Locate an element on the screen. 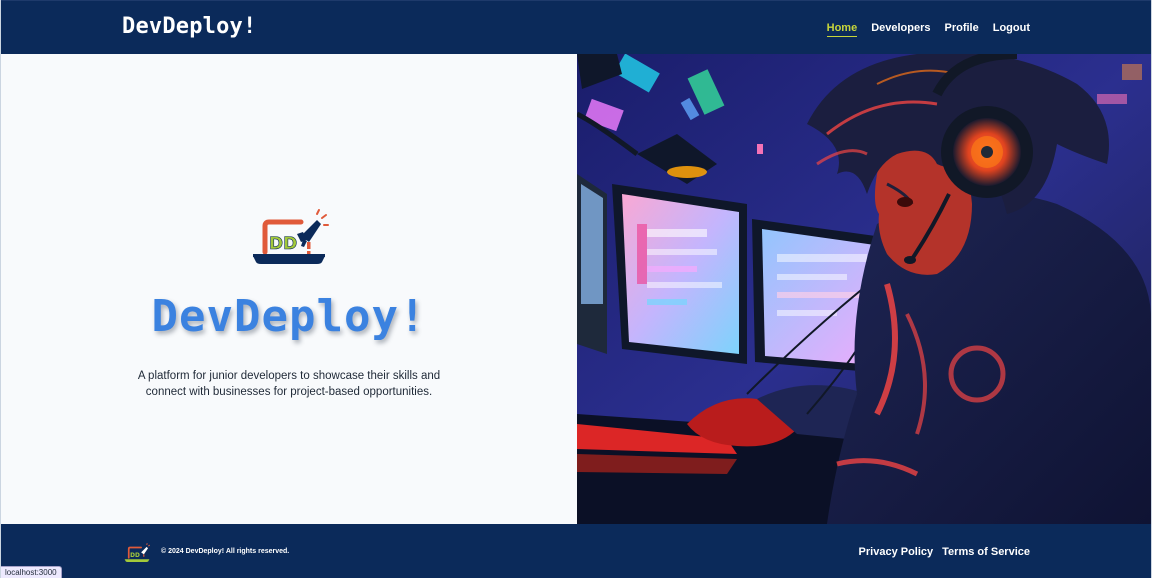  footer-devdeploy-logo-icon: DD is located at coordinates (137, 553).